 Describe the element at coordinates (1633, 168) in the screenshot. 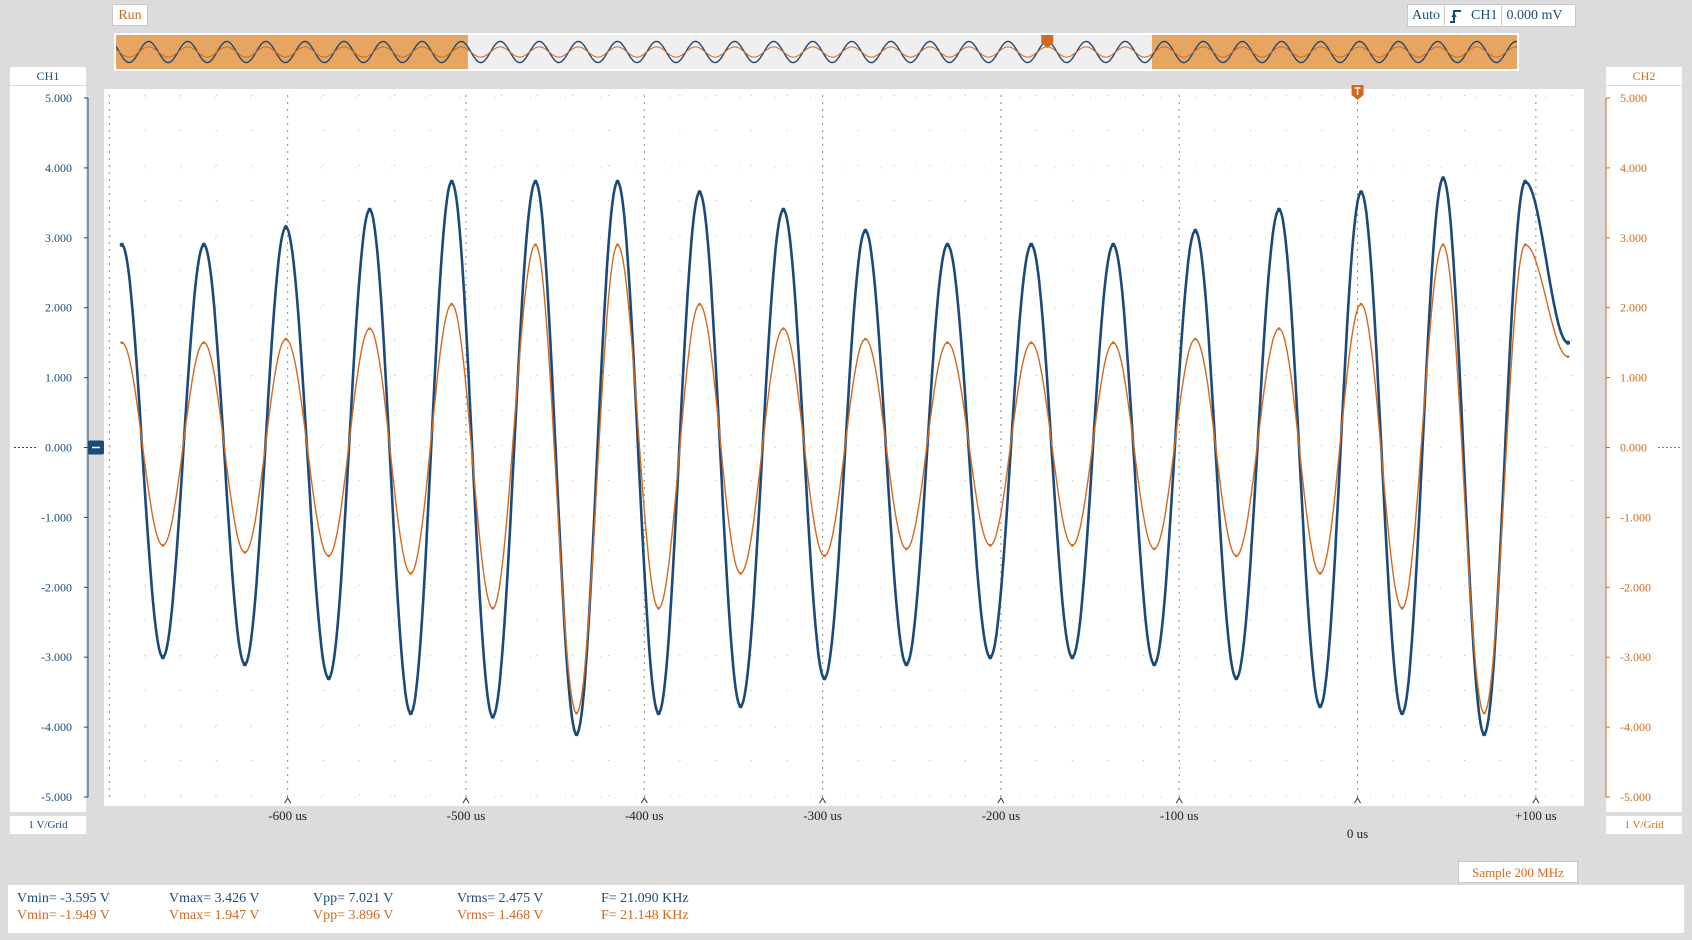

I see `ch2-y-tick-label: 4.000` at that location.